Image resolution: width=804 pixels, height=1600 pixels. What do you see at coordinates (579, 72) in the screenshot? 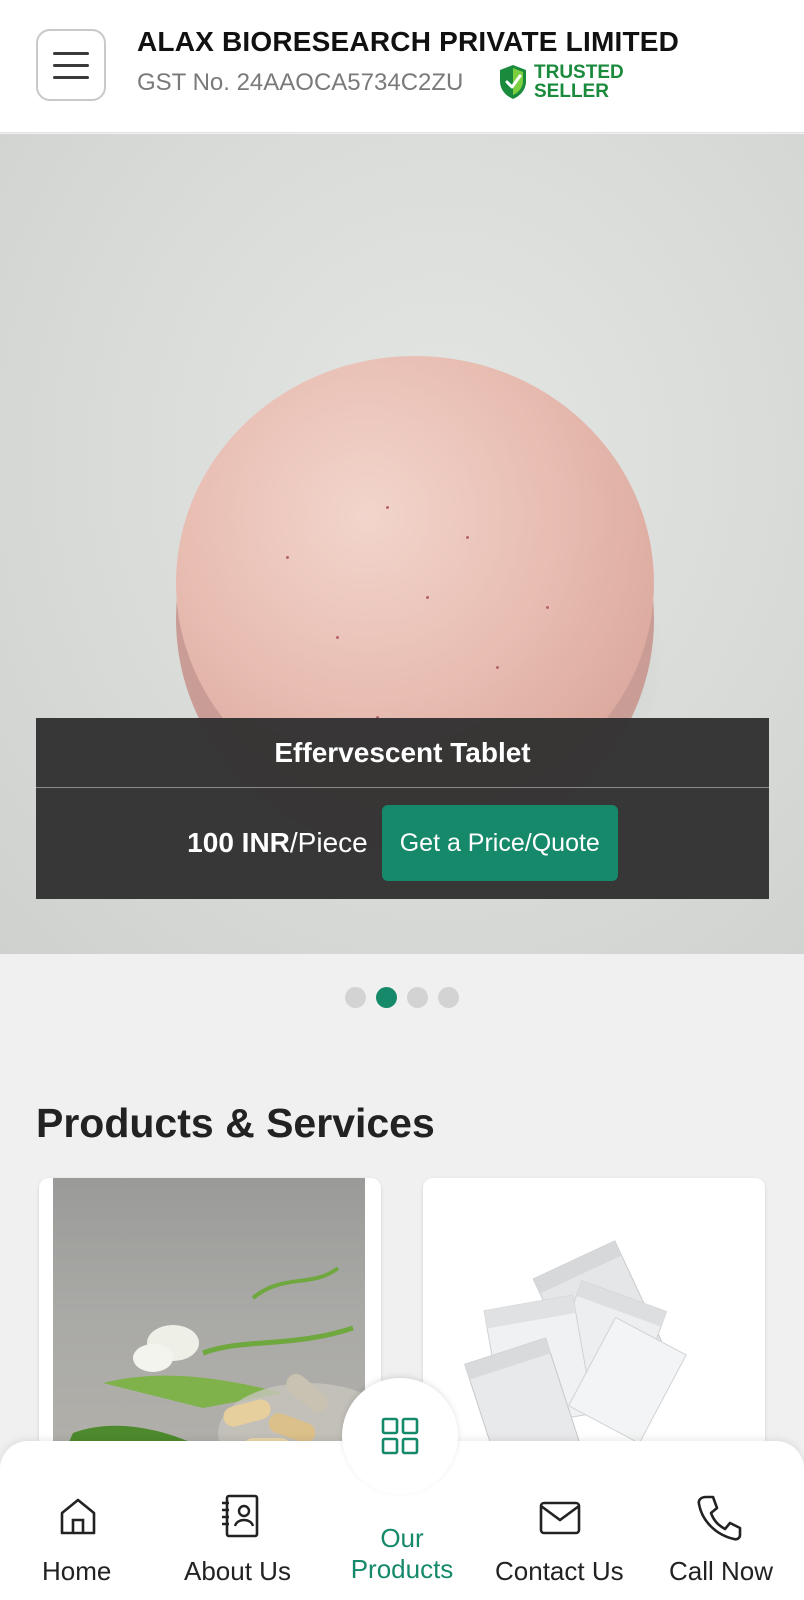
I see `trusted-label: TRUSTED` at bounding box center [579, 72].